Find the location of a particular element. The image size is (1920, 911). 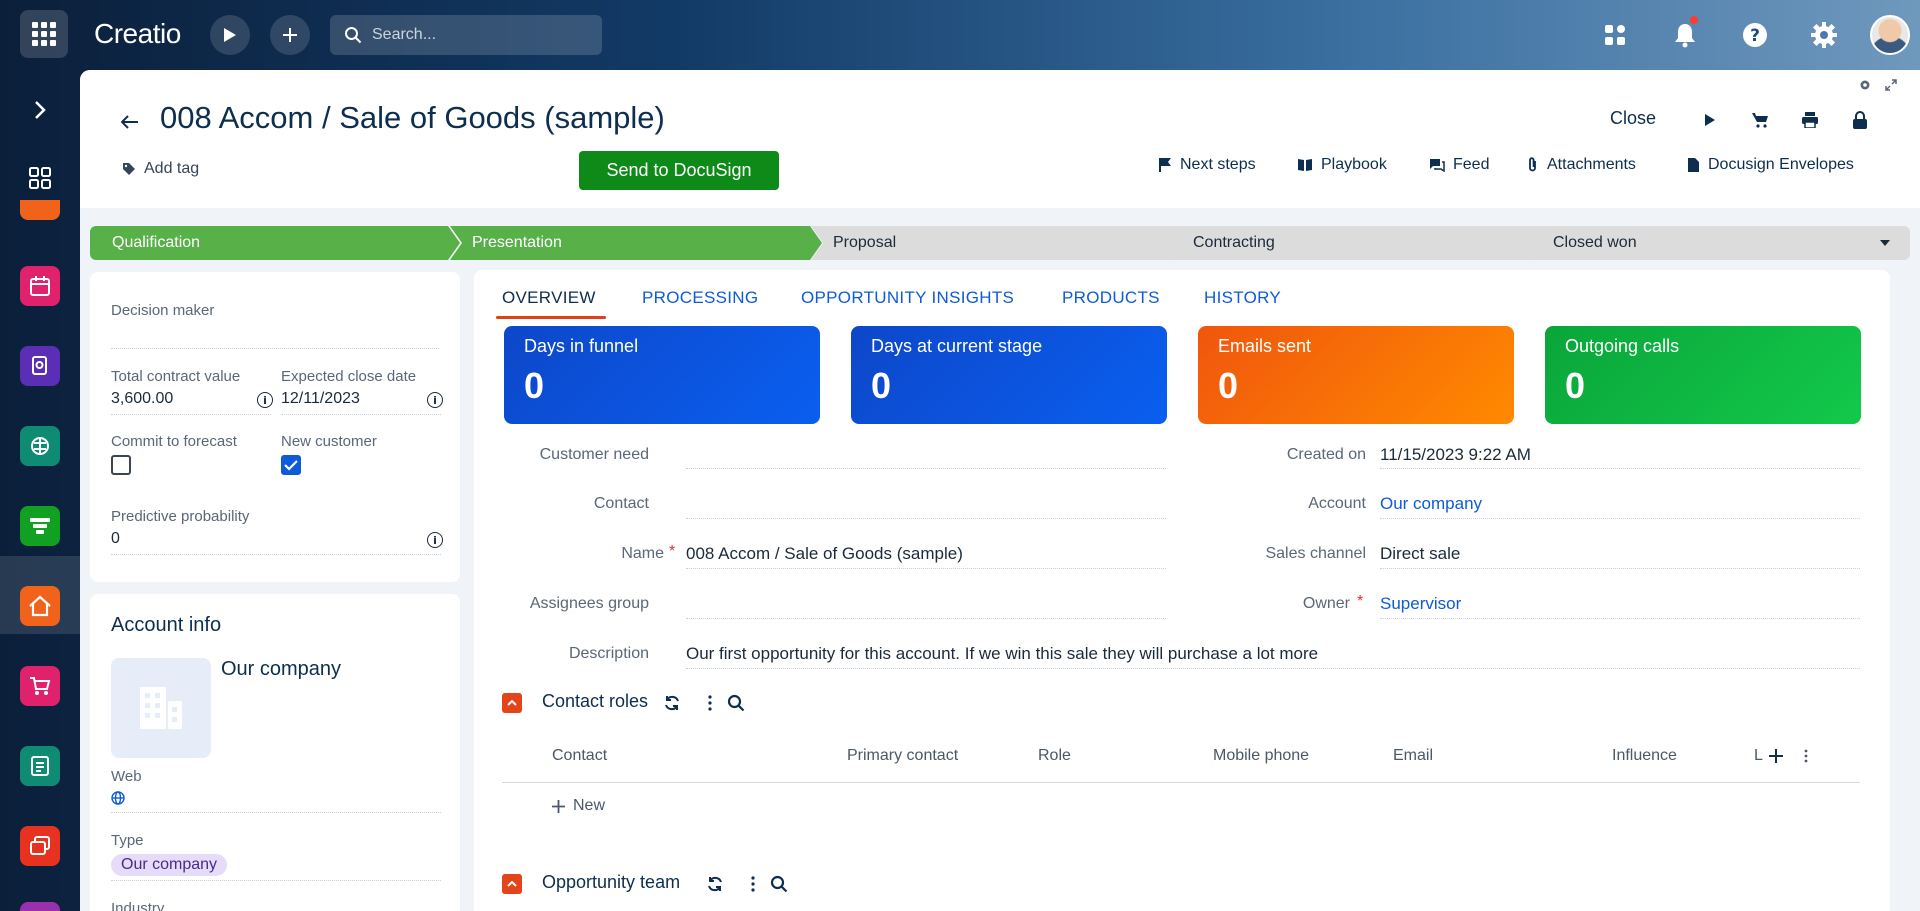

column-header-role: Role is located at coordinates (1054, 756).